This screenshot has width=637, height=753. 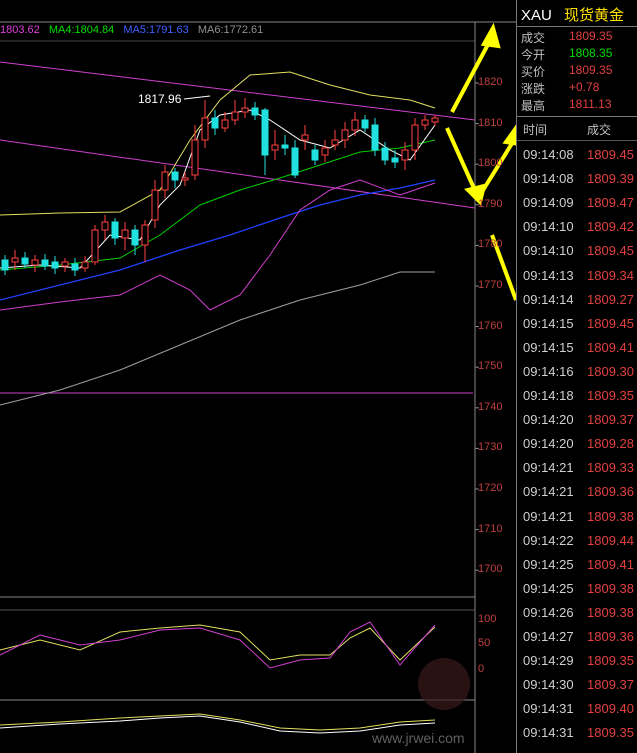 I want to click on quote-row: 涨跌 +0.78, so click(x=578, y=88).